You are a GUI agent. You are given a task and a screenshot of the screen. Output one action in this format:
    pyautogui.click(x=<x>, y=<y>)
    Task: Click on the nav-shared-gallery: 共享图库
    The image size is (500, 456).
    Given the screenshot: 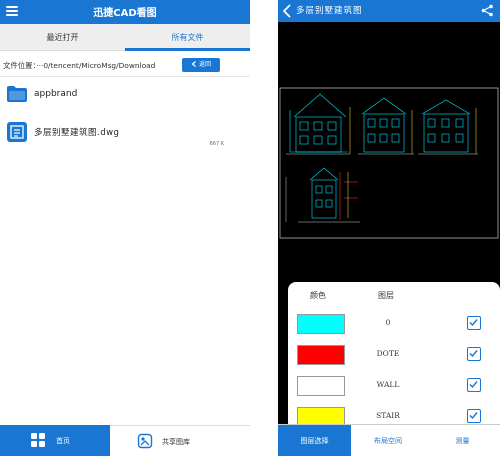 What is the action you would take?
    pyautogui.click(x=180, y=440)
    